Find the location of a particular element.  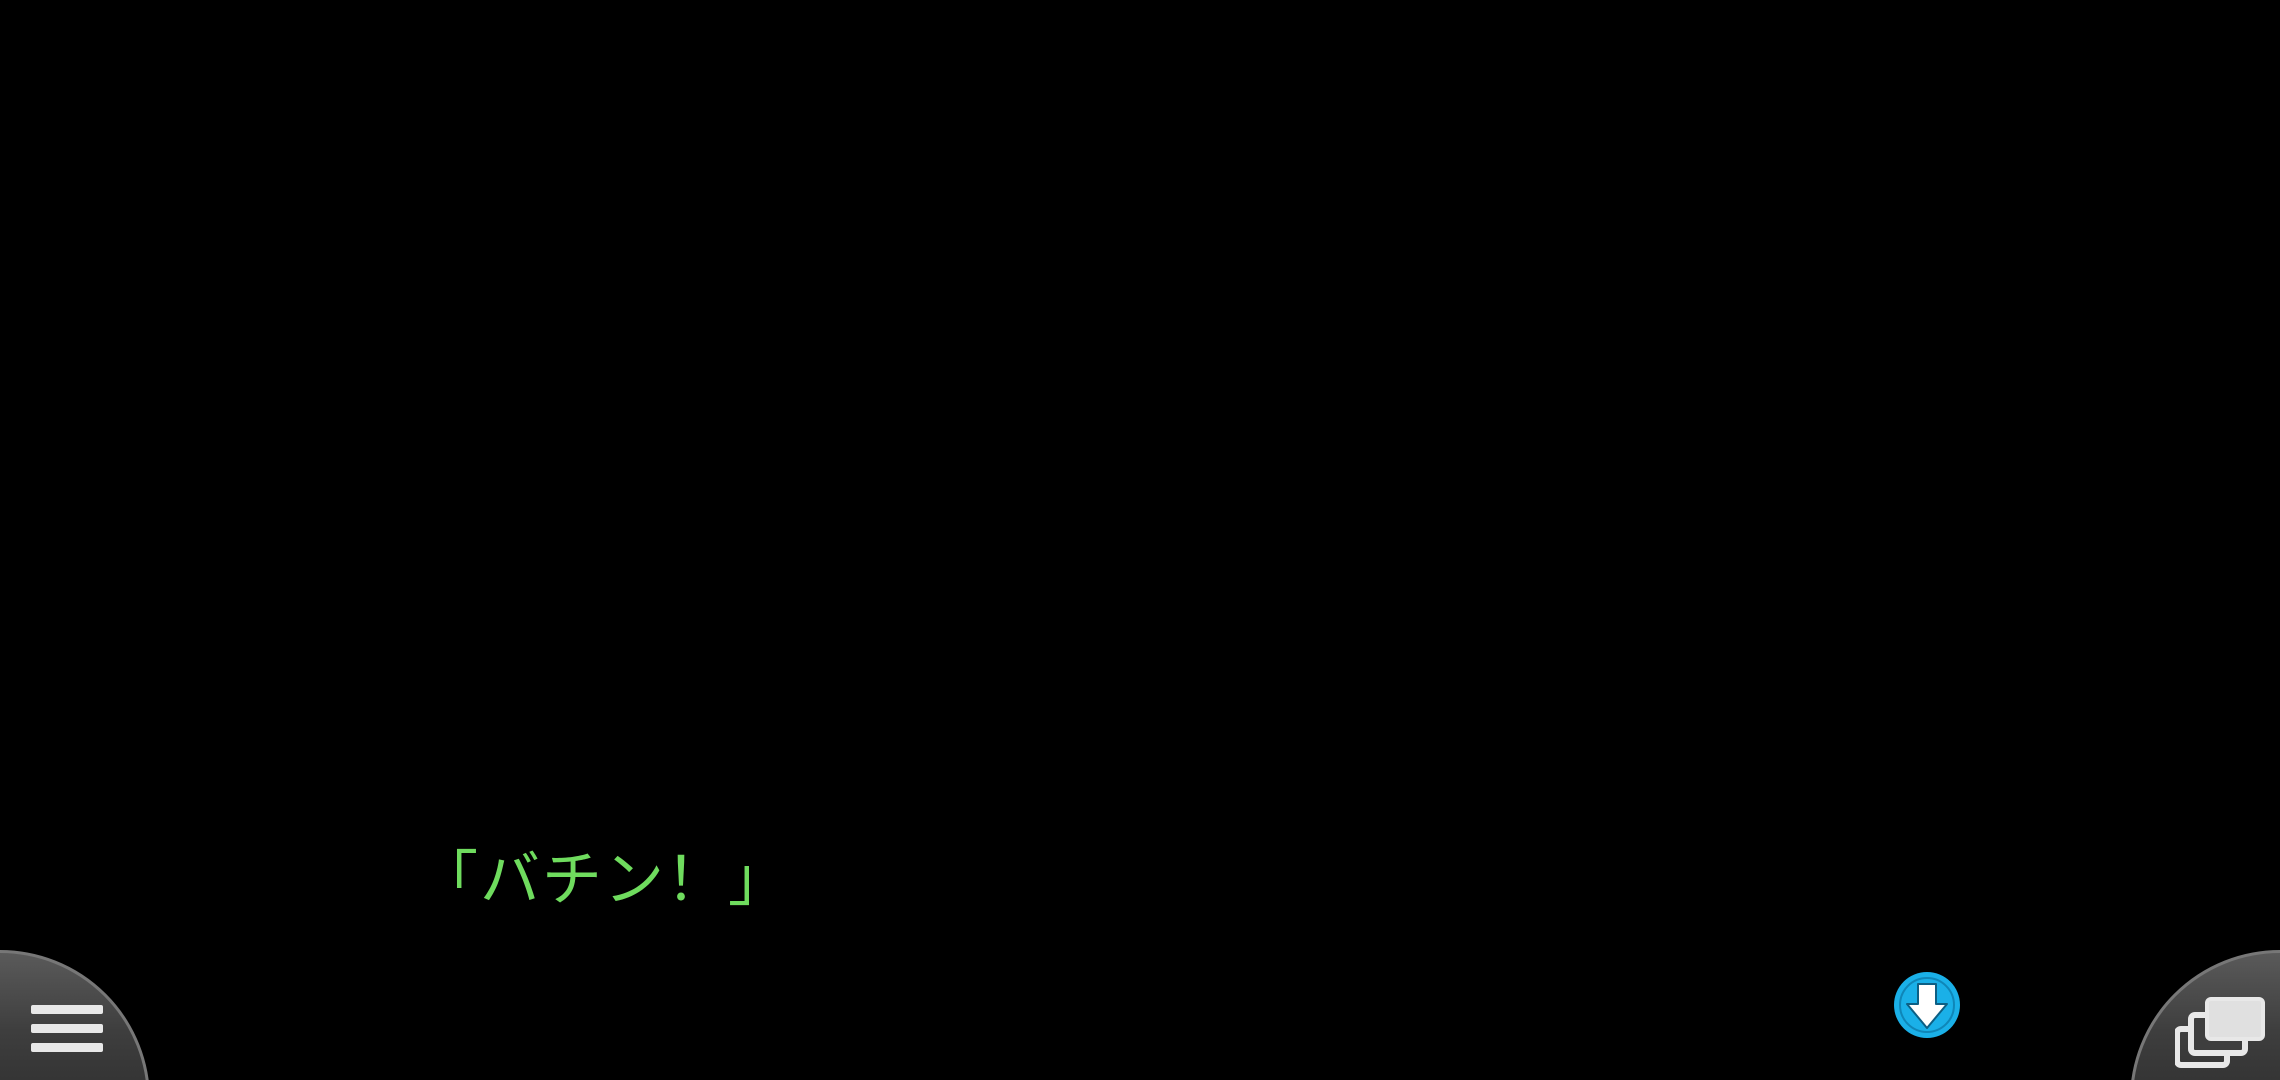

down-arrow-circle-icon is located at coordinates (1927, 1005).